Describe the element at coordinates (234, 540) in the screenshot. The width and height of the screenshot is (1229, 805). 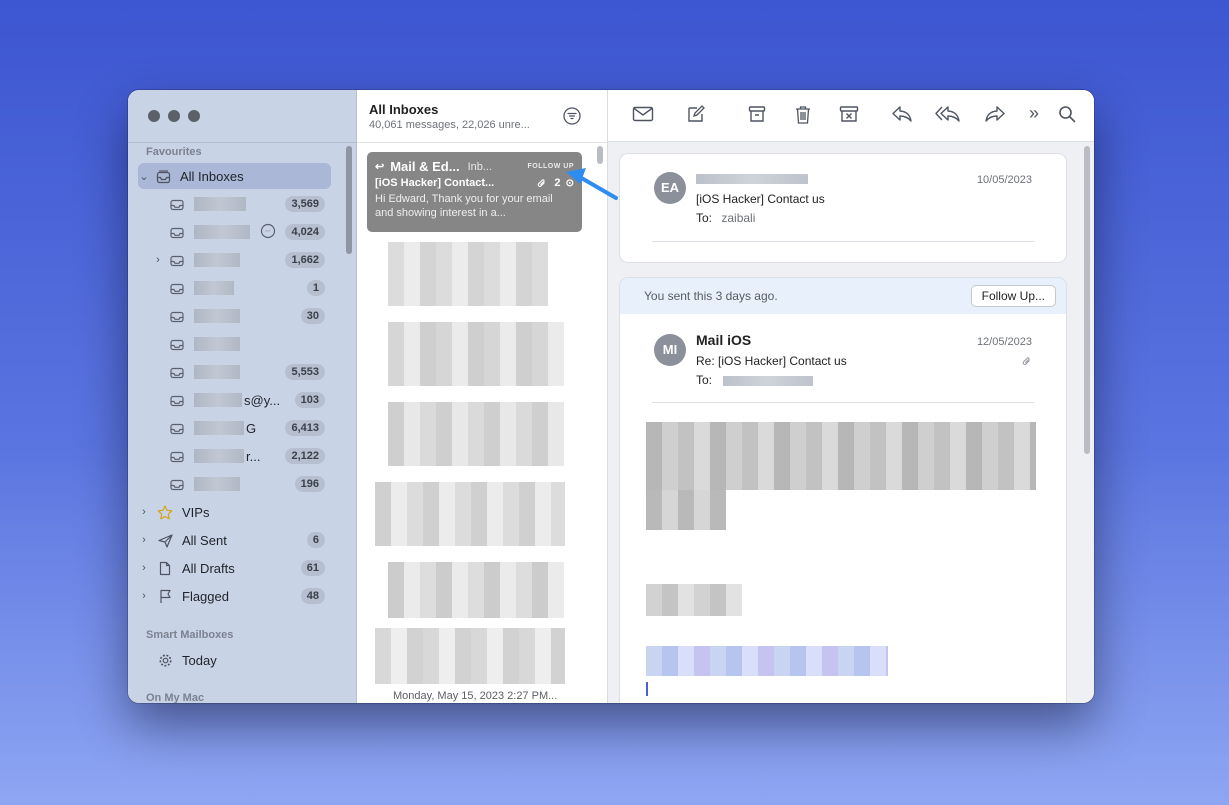
I see `sidebar-item-all-sent: › All Sent 6` at that location.